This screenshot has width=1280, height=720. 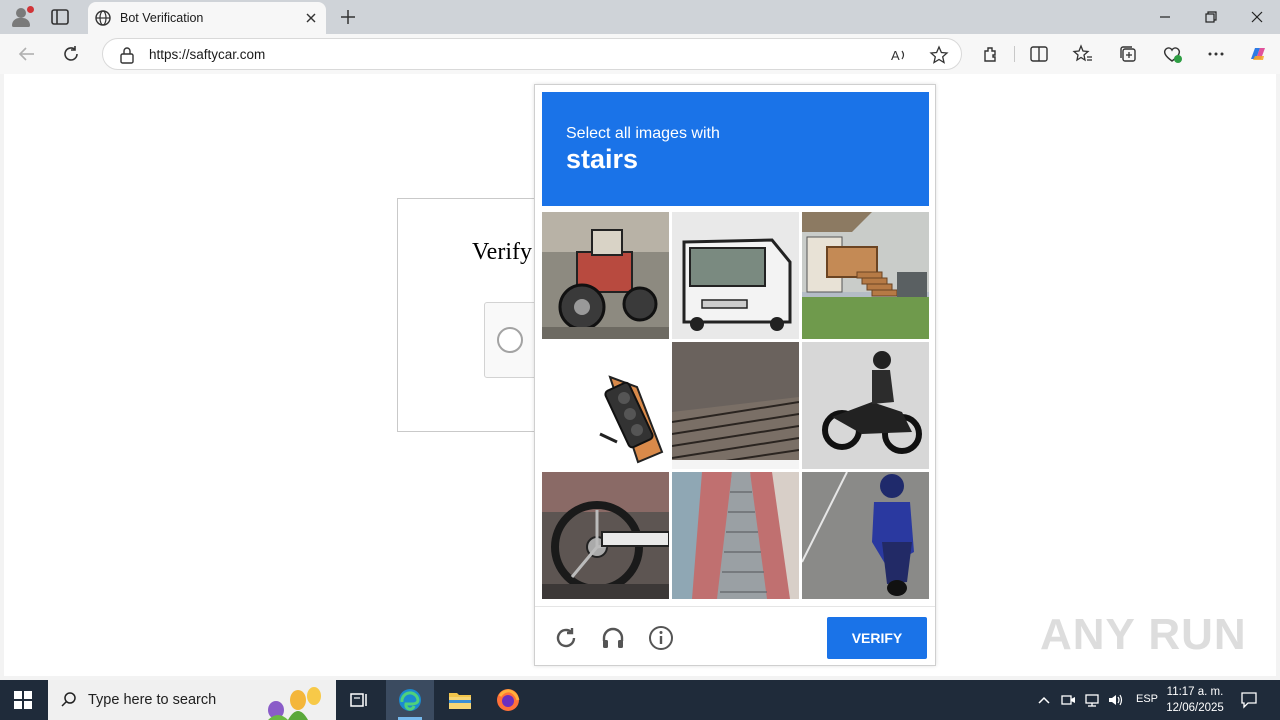 What do you see at coordinates (127, 55) in the screenshot?
I see `site-info-icon` at bounding box center [127, 55].